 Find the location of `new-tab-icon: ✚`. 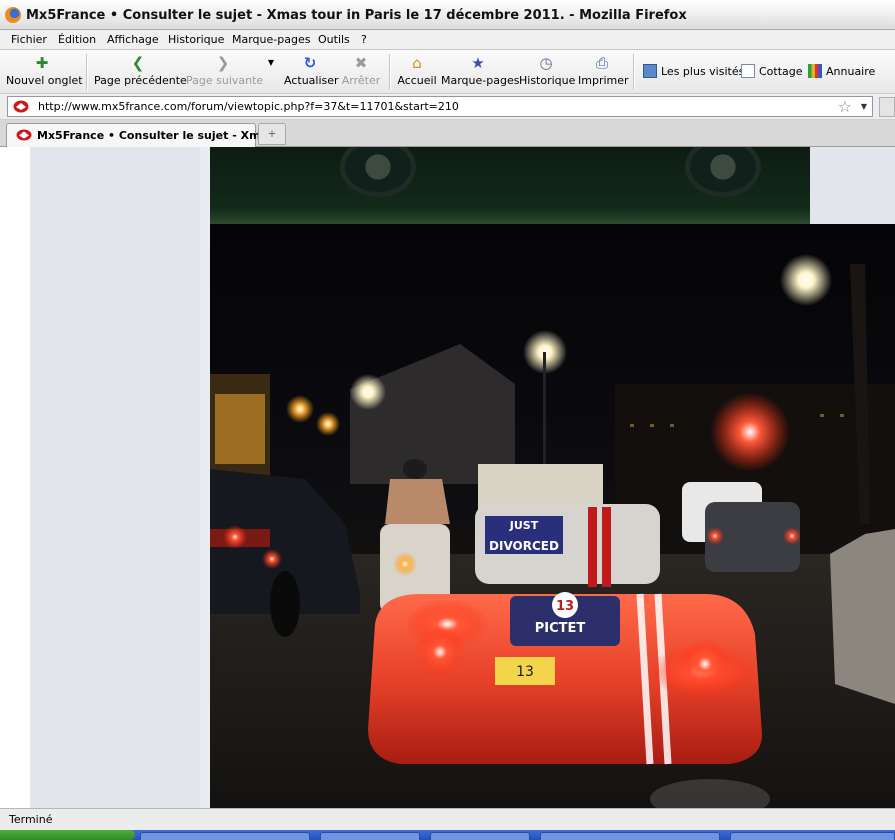

new-tab-icon: ✚ is located at coordinates (42, 63).